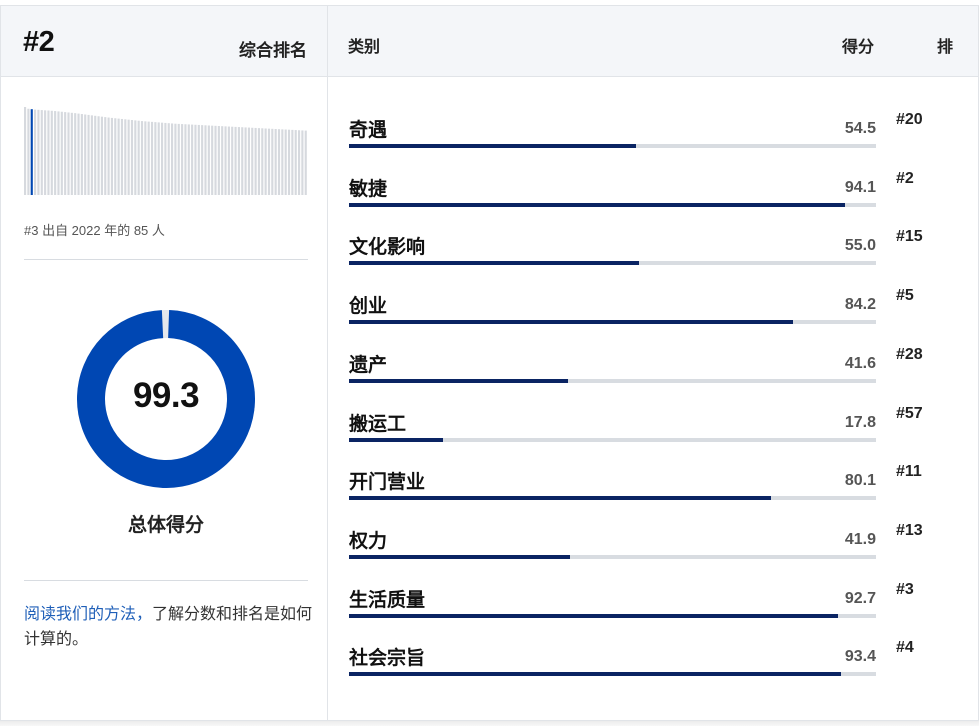  I want to click on category-rank: #2, so click(905, 178).